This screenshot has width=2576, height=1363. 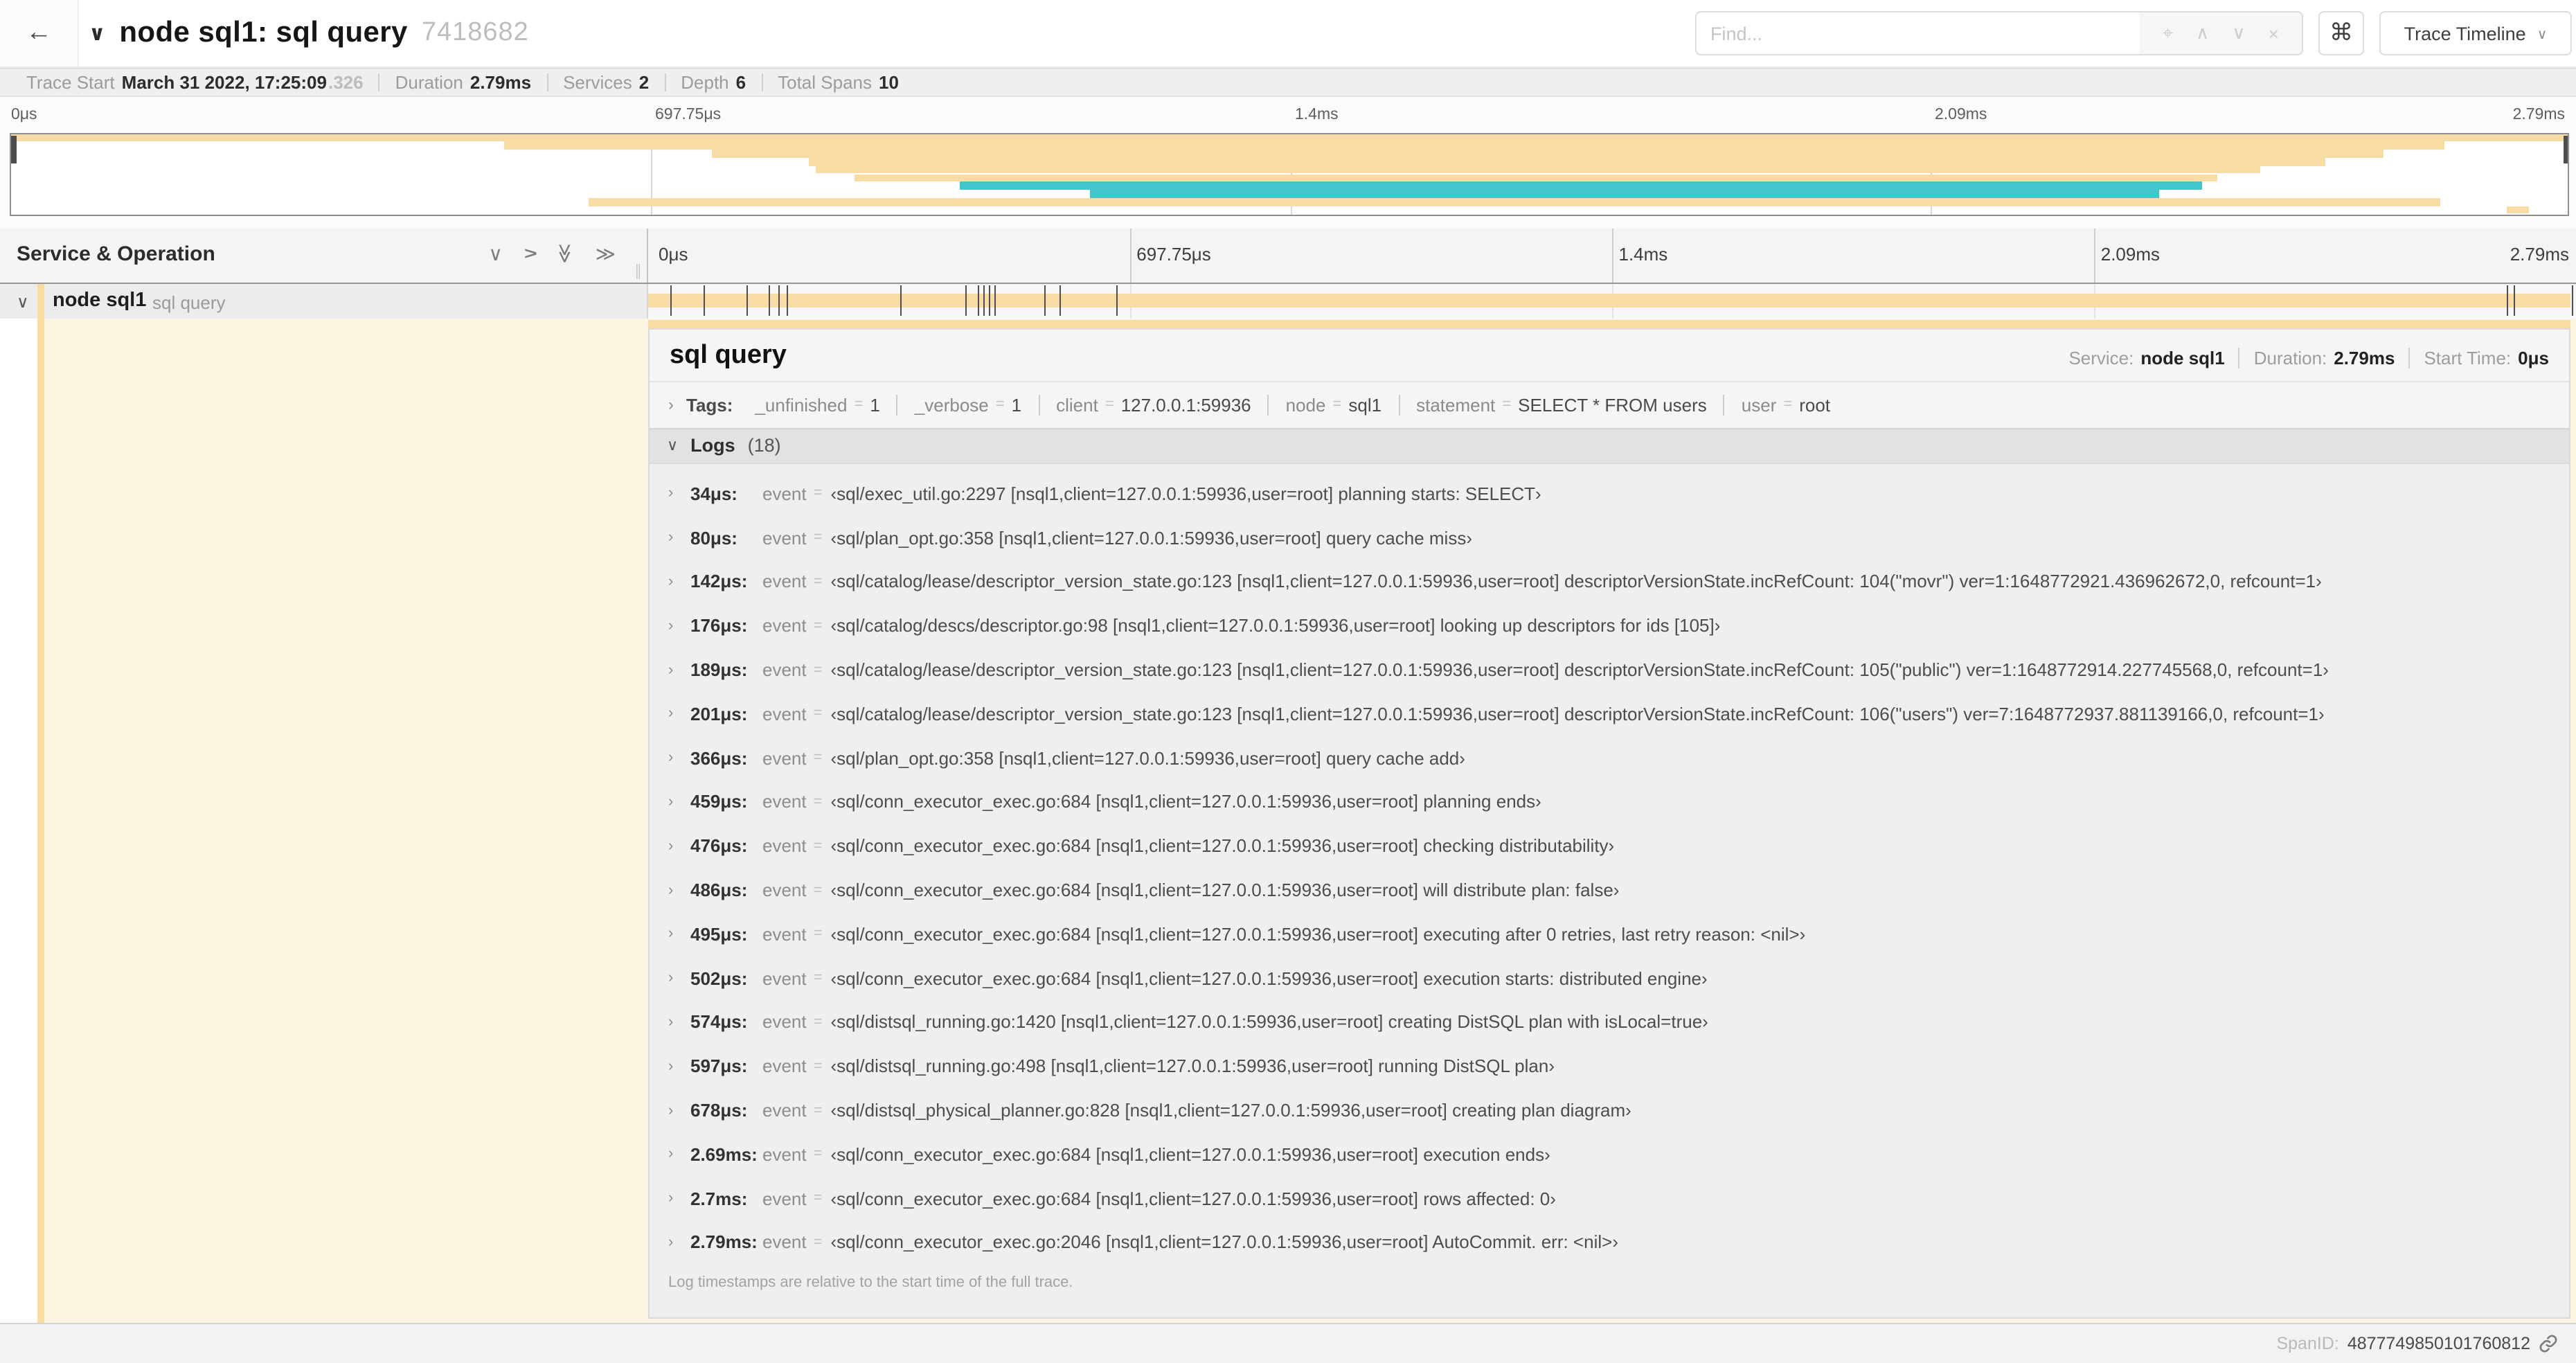 I want to click on trace-meta-label: Depth, so click(x=705, y=83).